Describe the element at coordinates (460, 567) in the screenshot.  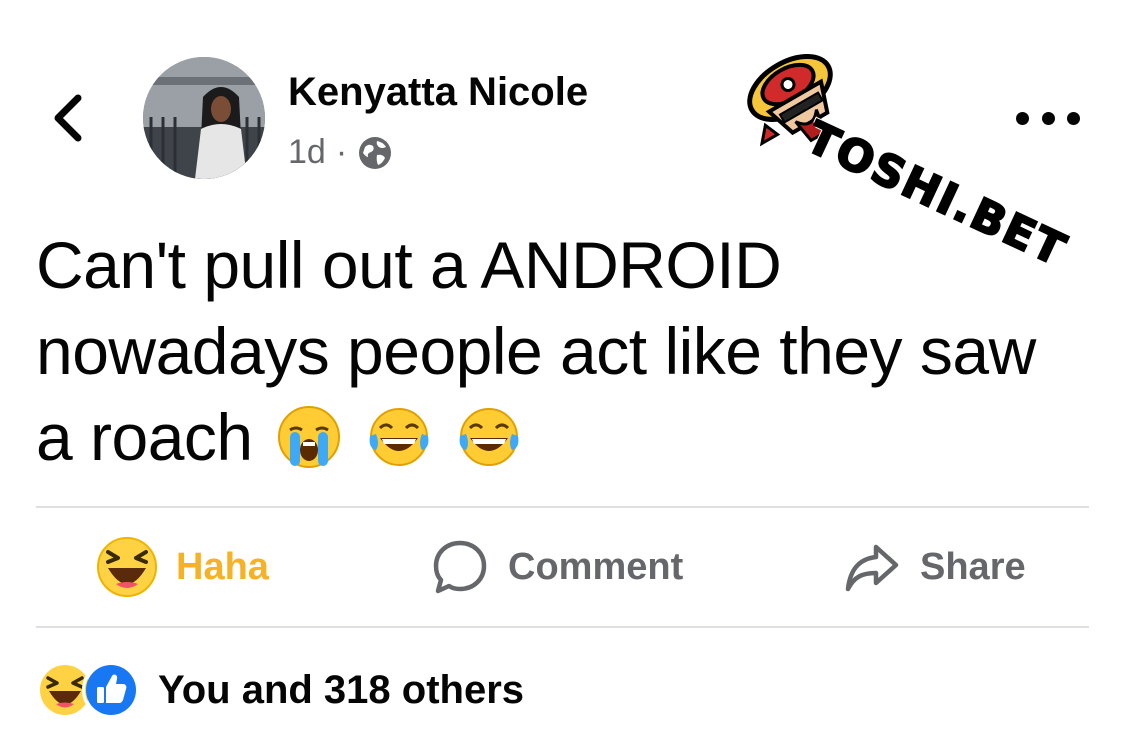
I see `comment-bubble-icon` at that location.